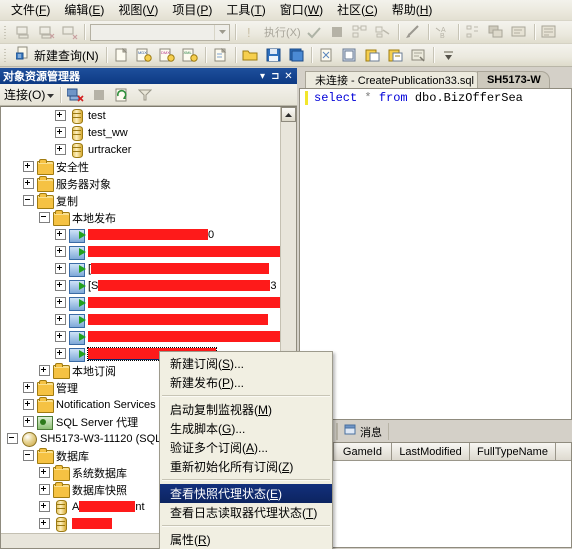  I want to click on tree-node: [, so click(141, 268).